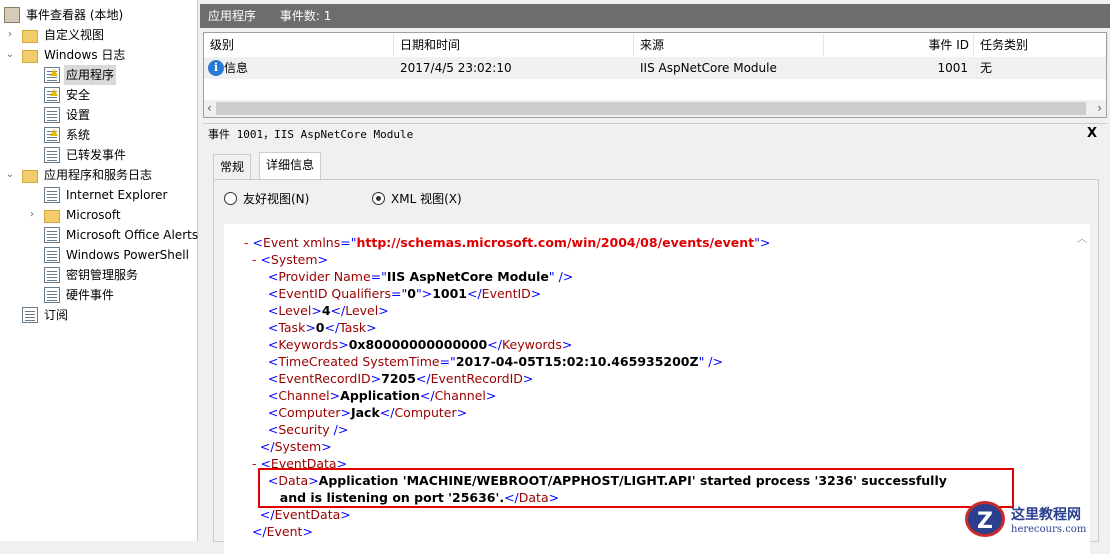 This screenshot has width=1110, height=554. Describe the element at coordinates (209, 108) in the screenshot. I see `scroll-left-icon: ‹` at that location.